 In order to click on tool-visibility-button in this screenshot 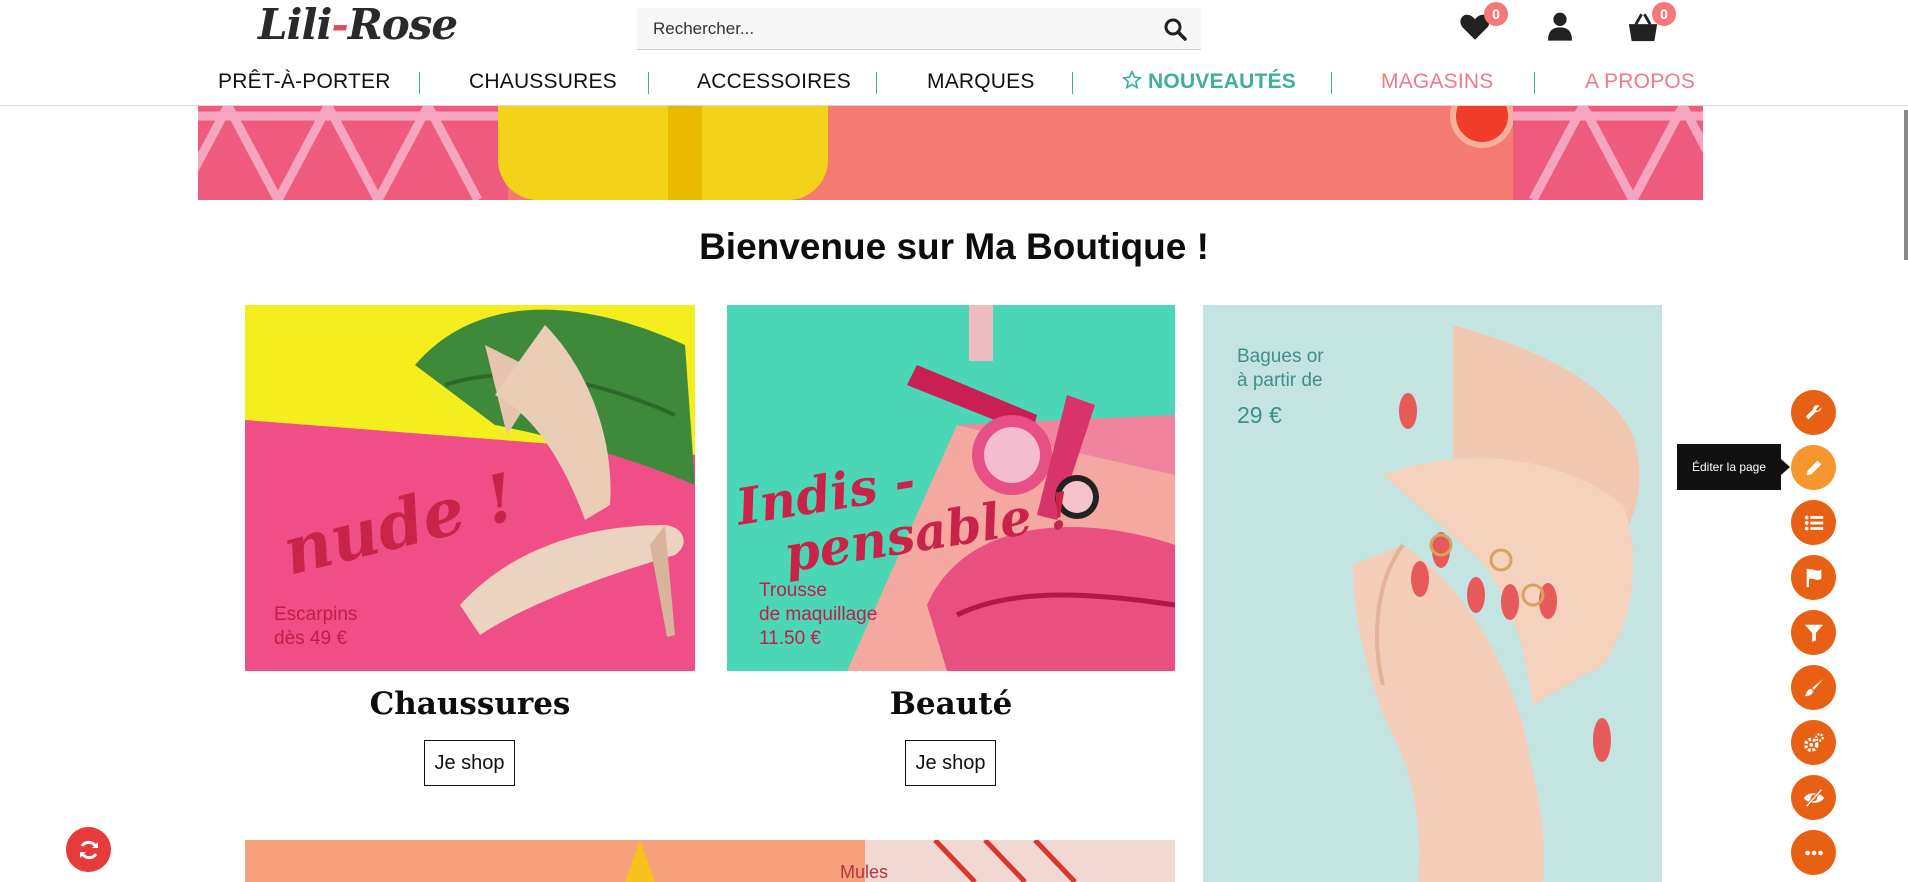, I will do `click(1813, 797)`.